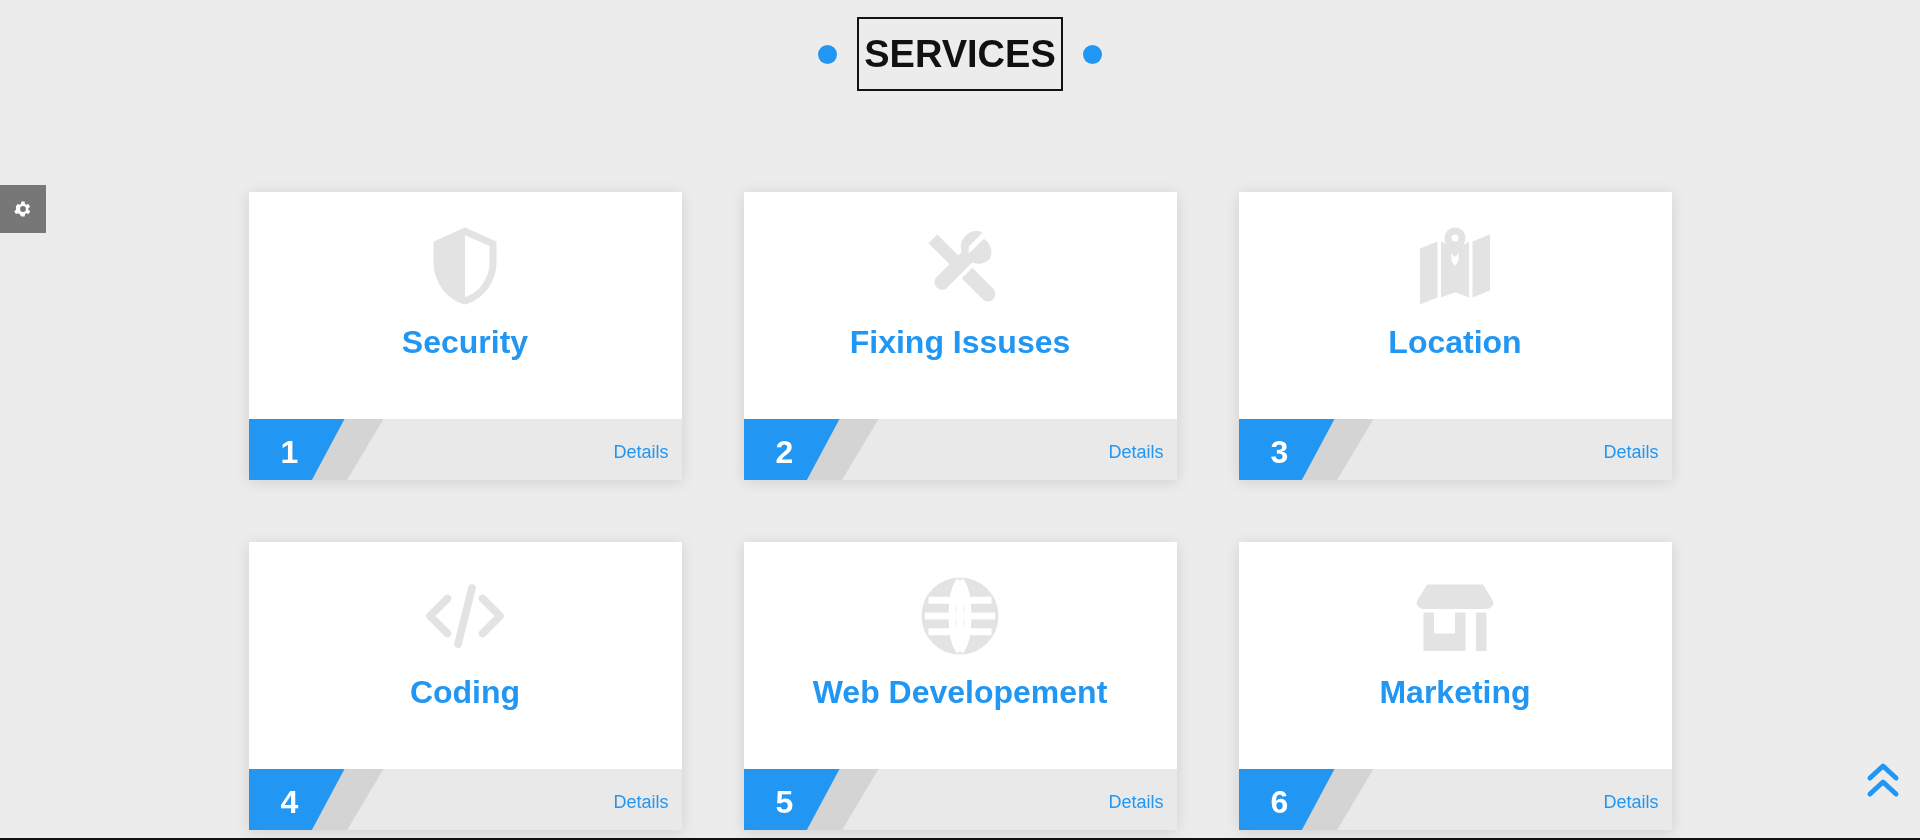  What do you see at coordinates (1455, 692) in the screenshot?
I see `card-title: Marketing` at bounding box center [1455, 692].